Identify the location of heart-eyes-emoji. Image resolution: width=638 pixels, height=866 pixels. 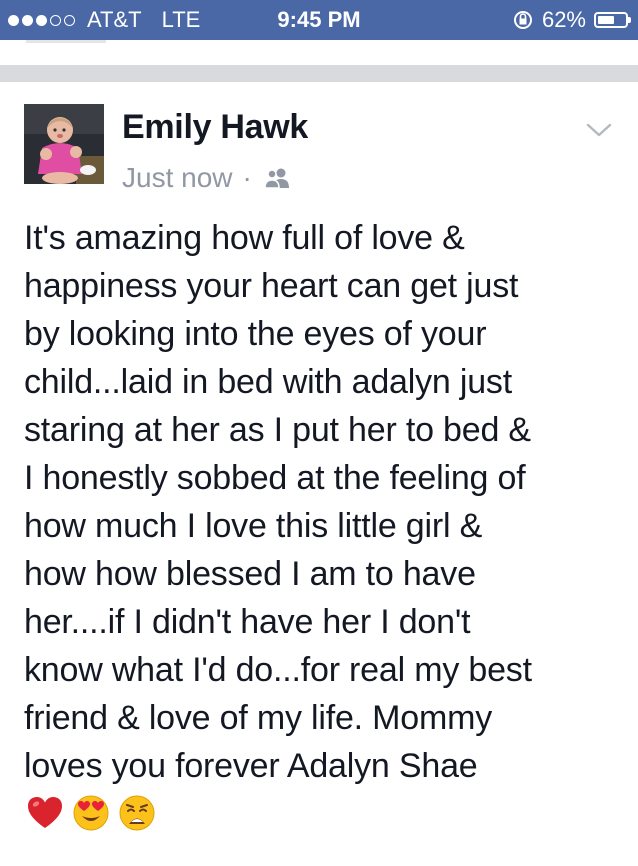
(91, 813).